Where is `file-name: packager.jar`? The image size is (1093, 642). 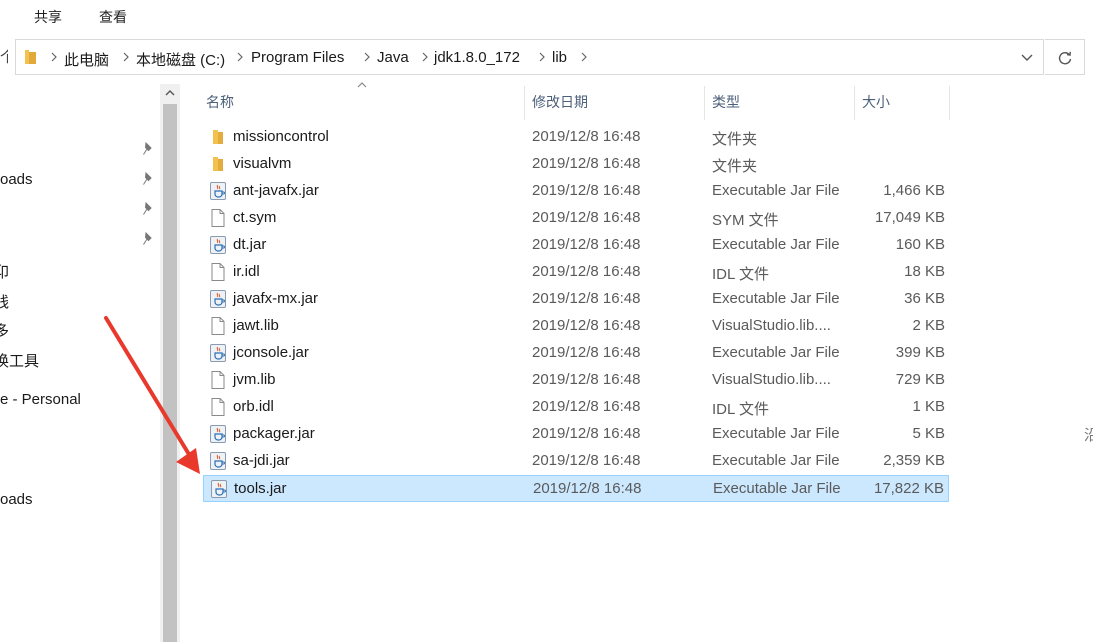 file-name: packager.jar is located at coordinates (274, 433).